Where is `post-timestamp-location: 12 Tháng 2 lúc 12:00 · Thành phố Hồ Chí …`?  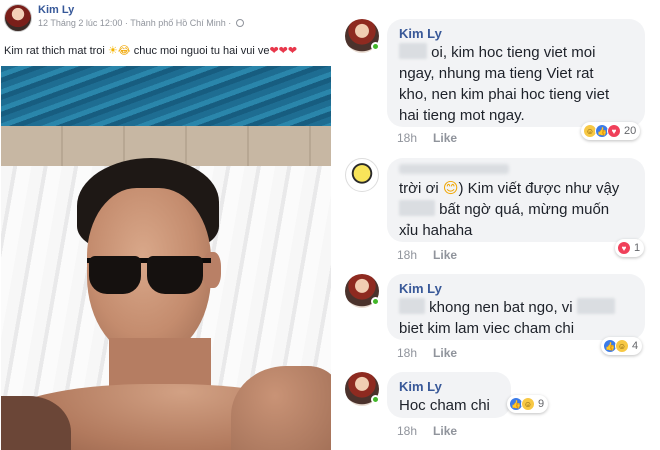
post-timestamp-location: 12 Tháng 2 lúc 12:00 · Thành phố Hồ Chí … is located at coordinates (134, 23).